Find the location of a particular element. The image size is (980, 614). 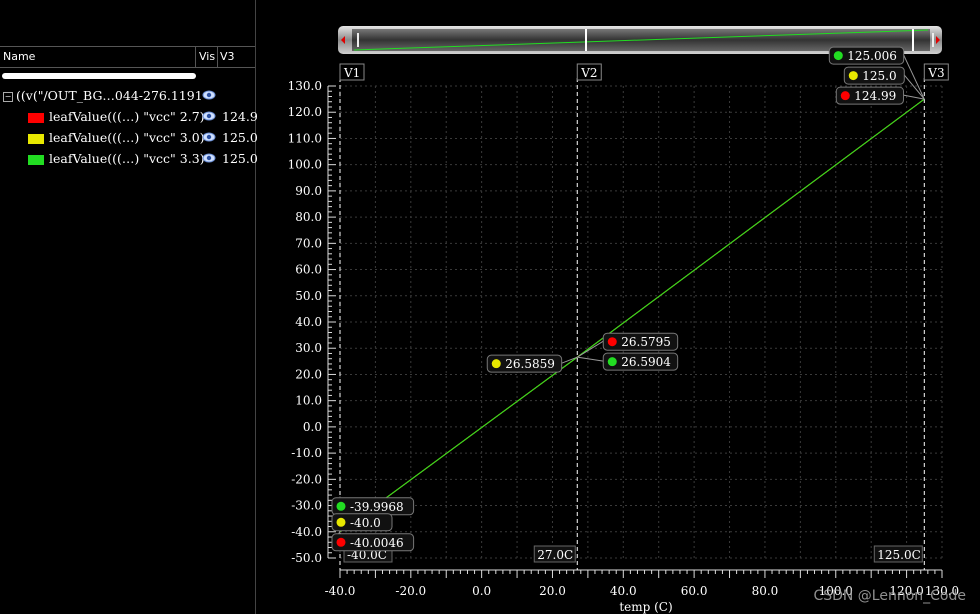

y-tick-label: 30.0 is located at coordinates (308, 348).